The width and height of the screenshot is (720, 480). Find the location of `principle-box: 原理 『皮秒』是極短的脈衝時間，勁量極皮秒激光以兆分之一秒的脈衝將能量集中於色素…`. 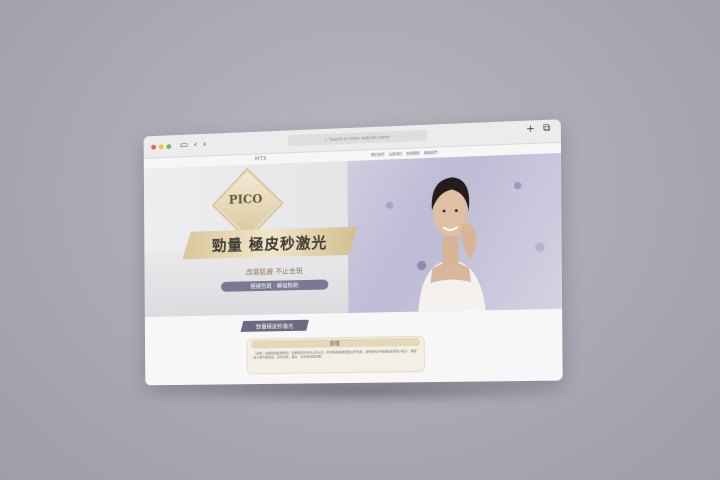

principle-box: 原理 『皮秒』是極短的脈衝時間，勁量極皮秒激光以兆分之一秒的脈衝將能量集中於色素… is located at coordinates (335, 355).